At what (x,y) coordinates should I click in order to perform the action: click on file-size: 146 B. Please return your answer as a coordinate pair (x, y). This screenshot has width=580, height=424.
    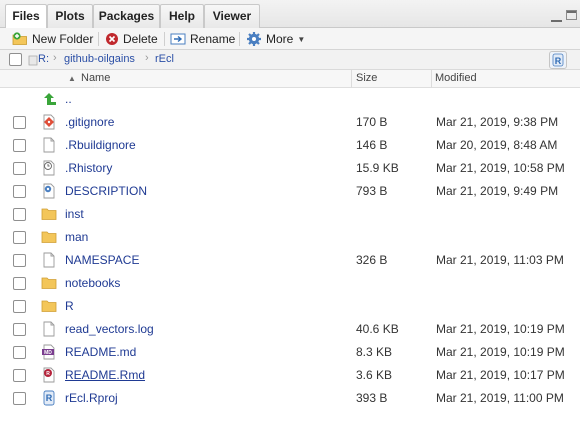
    Looking at the image, I should click on (372, 145).